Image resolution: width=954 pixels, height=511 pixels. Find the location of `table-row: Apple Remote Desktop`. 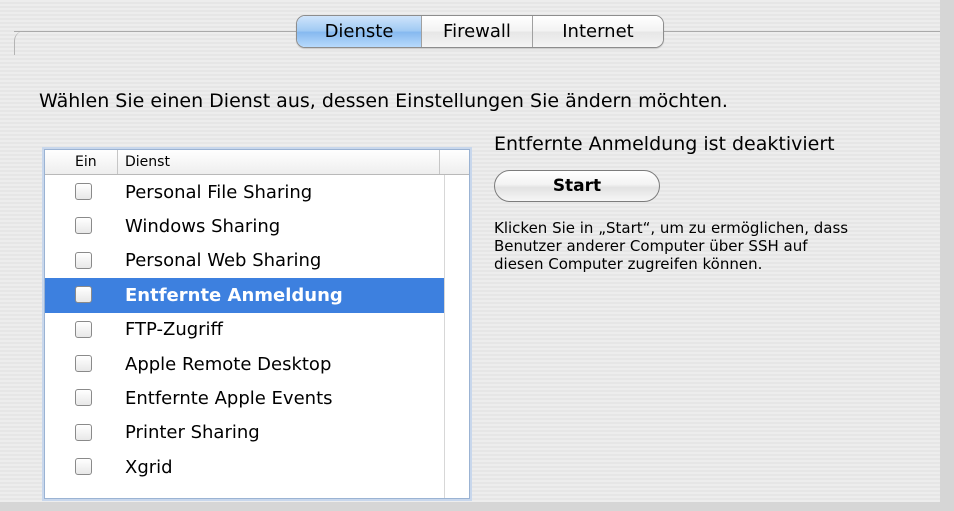

table-row: Apple Remote Desktop is located at coordinates (257, 364).